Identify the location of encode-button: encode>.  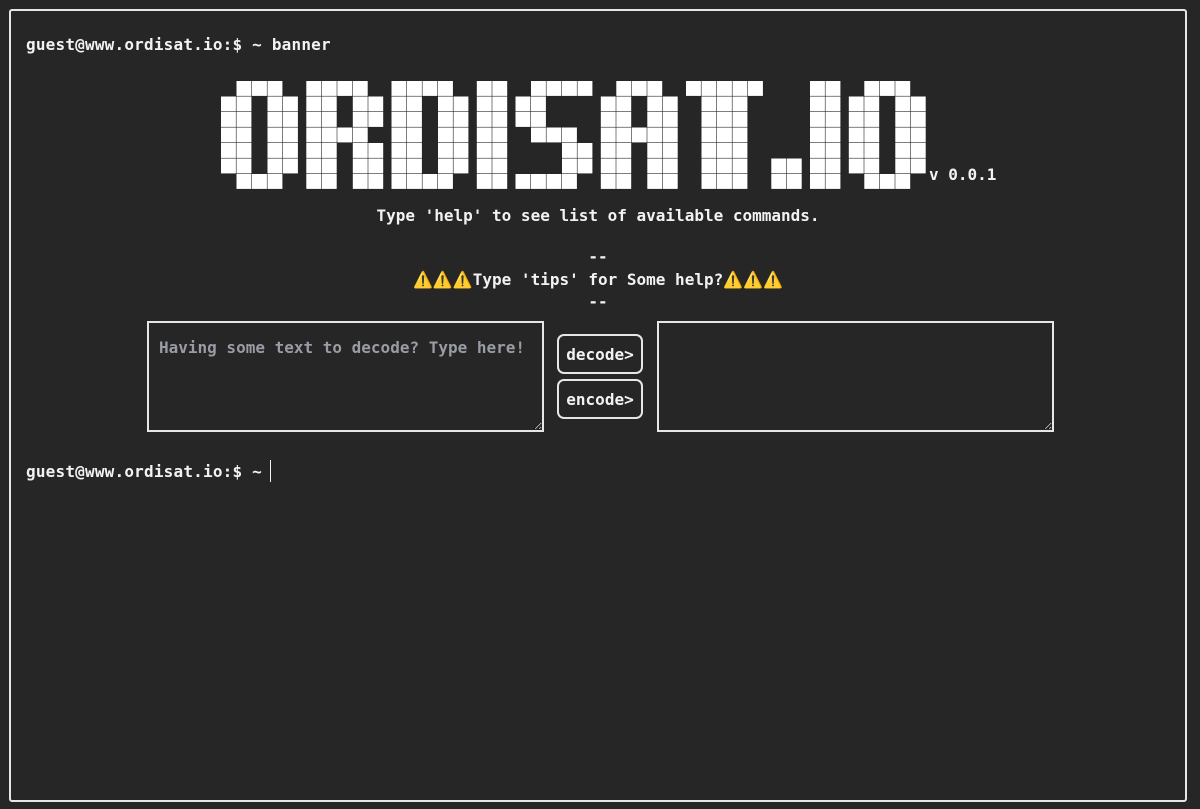
(600, 399).